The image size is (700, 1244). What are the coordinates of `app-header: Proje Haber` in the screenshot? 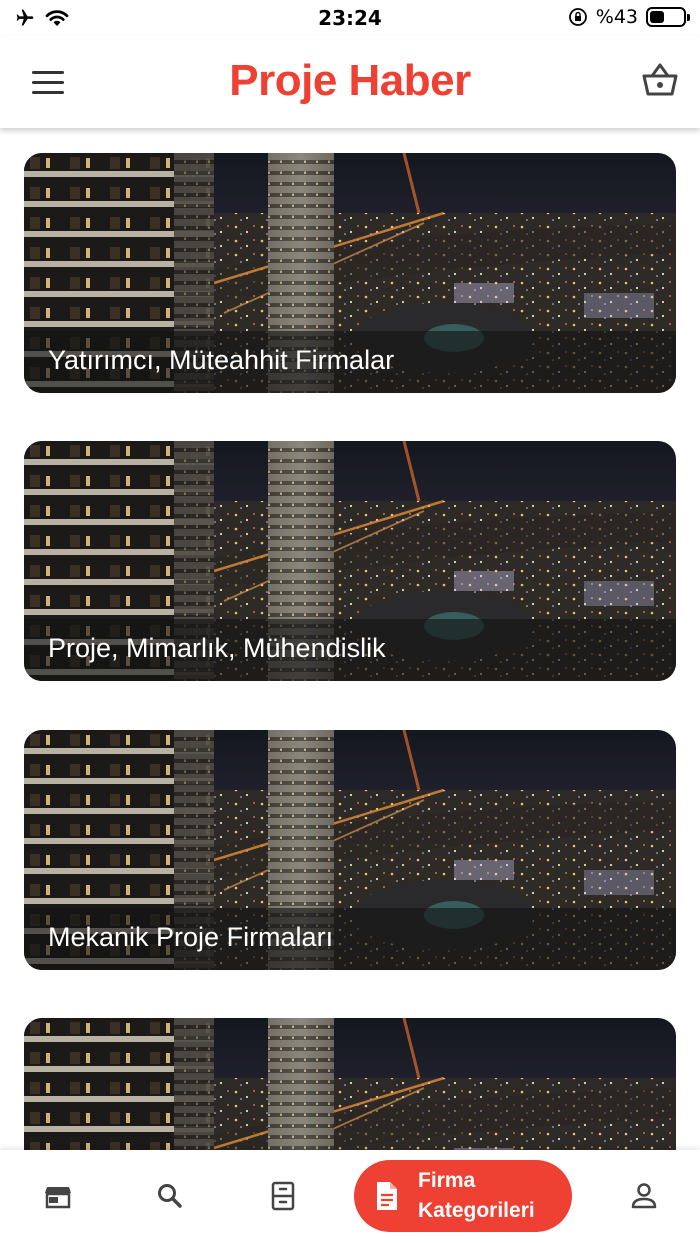 It's located at (350, 82).